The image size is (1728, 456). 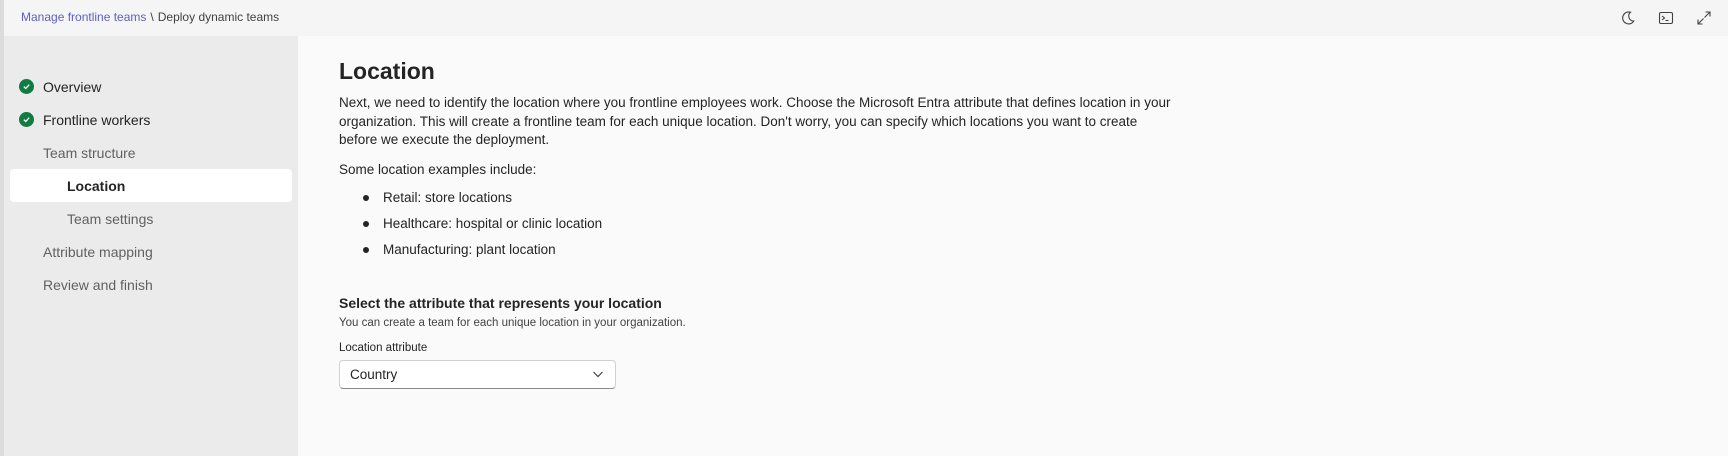 I want to click on sidebar-item-review-and-finish: Review and finish, so click(x=151, y=284).